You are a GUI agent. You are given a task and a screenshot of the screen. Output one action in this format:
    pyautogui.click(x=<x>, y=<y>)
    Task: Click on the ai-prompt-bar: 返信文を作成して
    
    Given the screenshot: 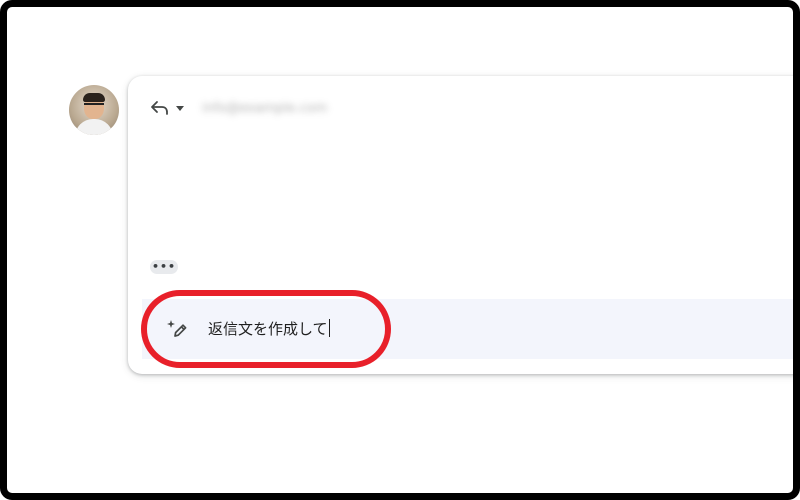 What is the action you would take?
    pyautogui.click(x=467, y=329)
    